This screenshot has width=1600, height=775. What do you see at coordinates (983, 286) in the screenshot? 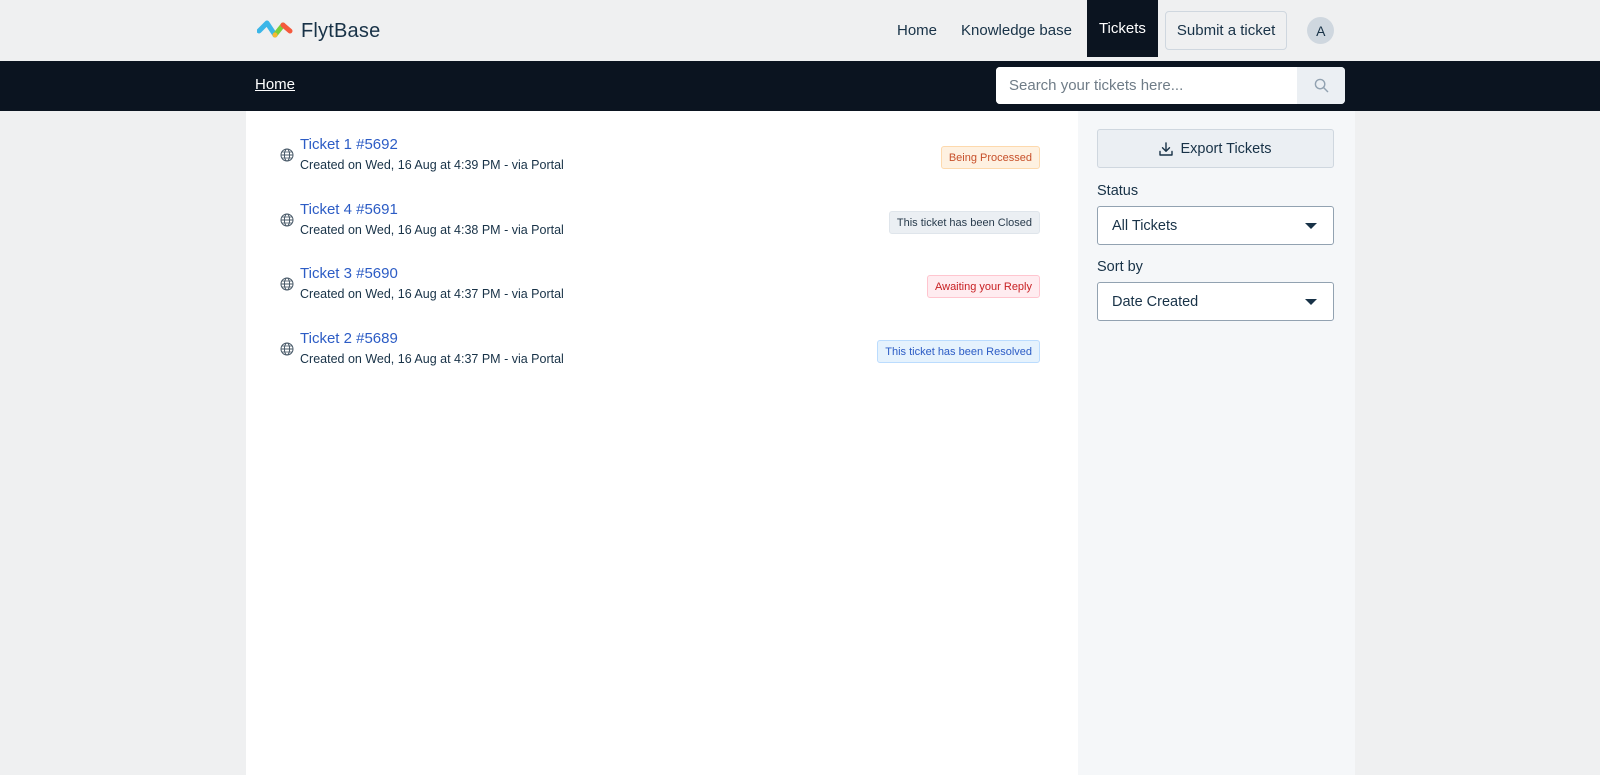
I see `status-badge: Awaiting your Reply` at bounding box center [983, 286].